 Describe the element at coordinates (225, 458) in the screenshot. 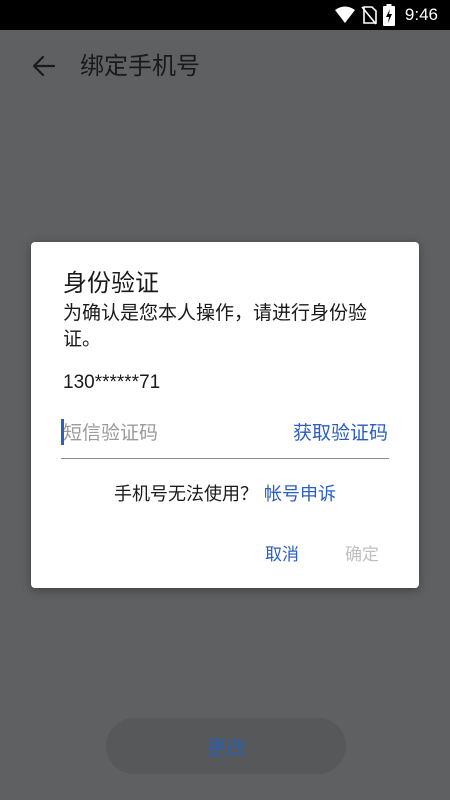

I see `input-underline` at that location.